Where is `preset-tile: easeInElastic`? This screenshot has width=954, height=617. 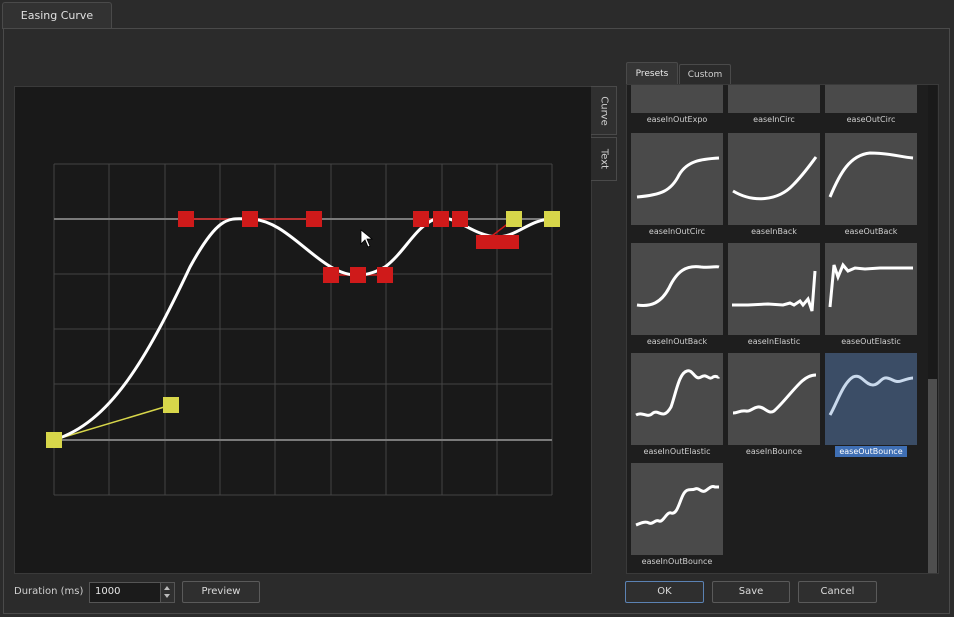
preset-tile: easeInElastic is located at coordinates (774, 296).